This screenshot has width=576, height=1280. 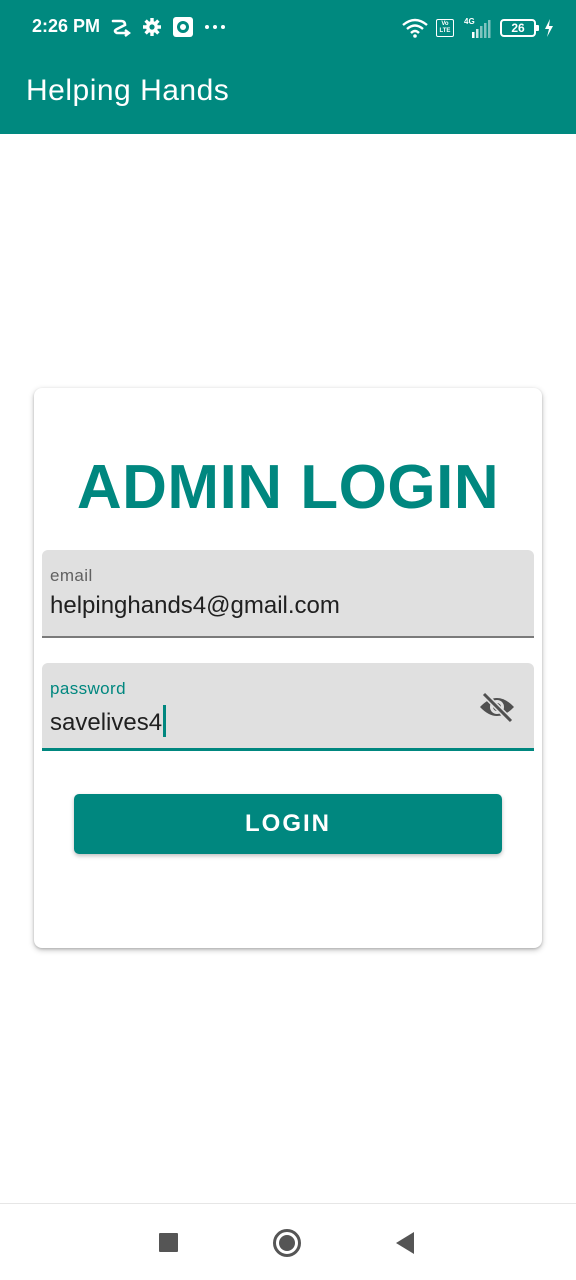 What do you see at coordinates (405, 1243) in the screenshot?
I see `back-icon` at bounding box center [405, 1243].